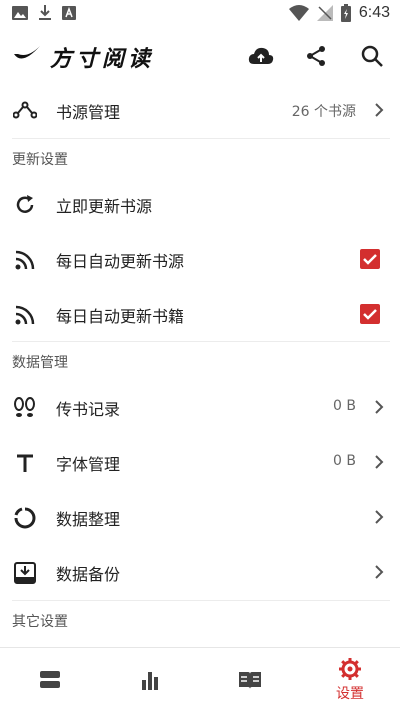  I want to click on font-manage-row: 字体管理 0 B, so click(200, 462).